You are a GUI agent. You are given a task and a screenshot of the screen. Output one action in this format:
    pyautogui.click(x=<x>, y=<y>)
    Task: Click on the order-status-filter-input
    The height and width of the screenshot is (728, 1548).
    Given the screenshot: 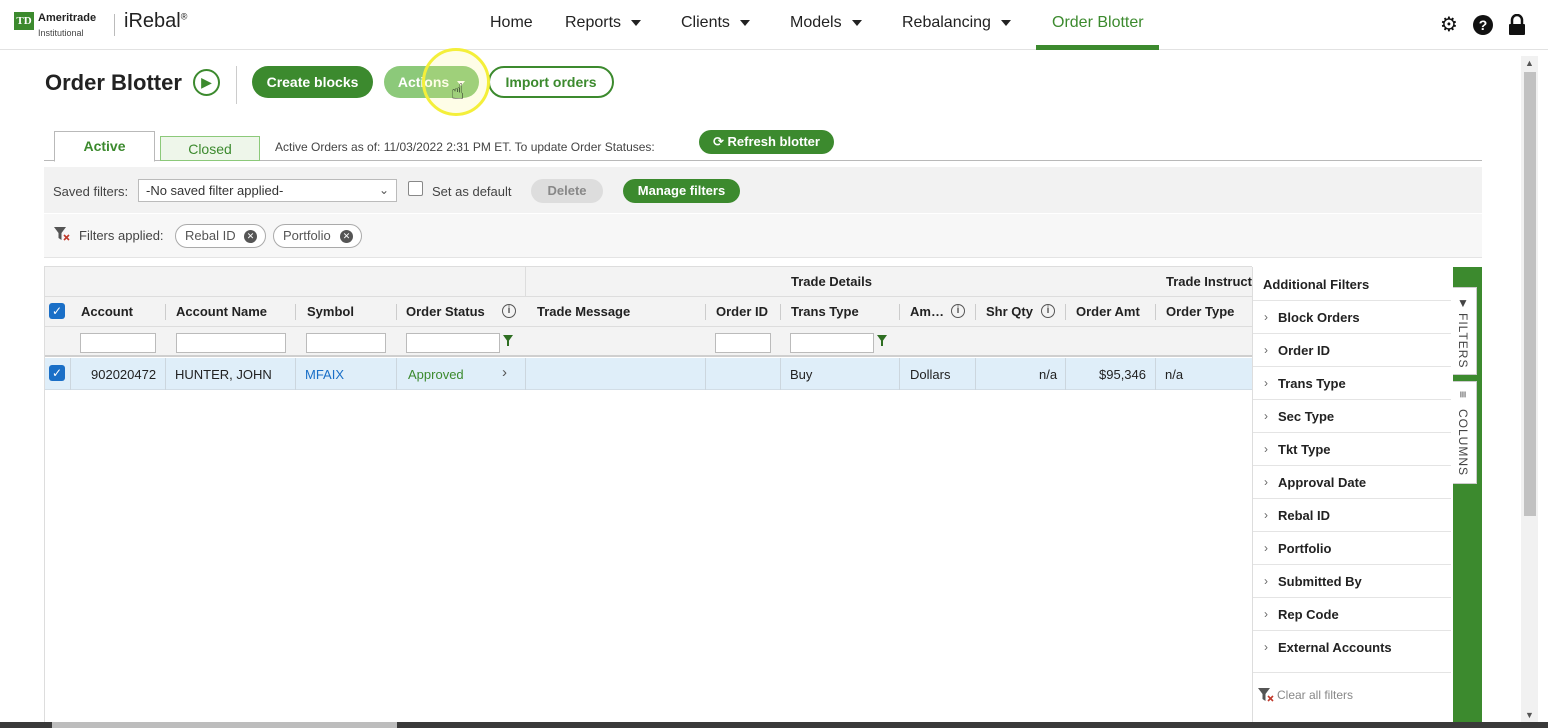 What is the action you would take?
    pyautogui.click(x=453, y=343)
    